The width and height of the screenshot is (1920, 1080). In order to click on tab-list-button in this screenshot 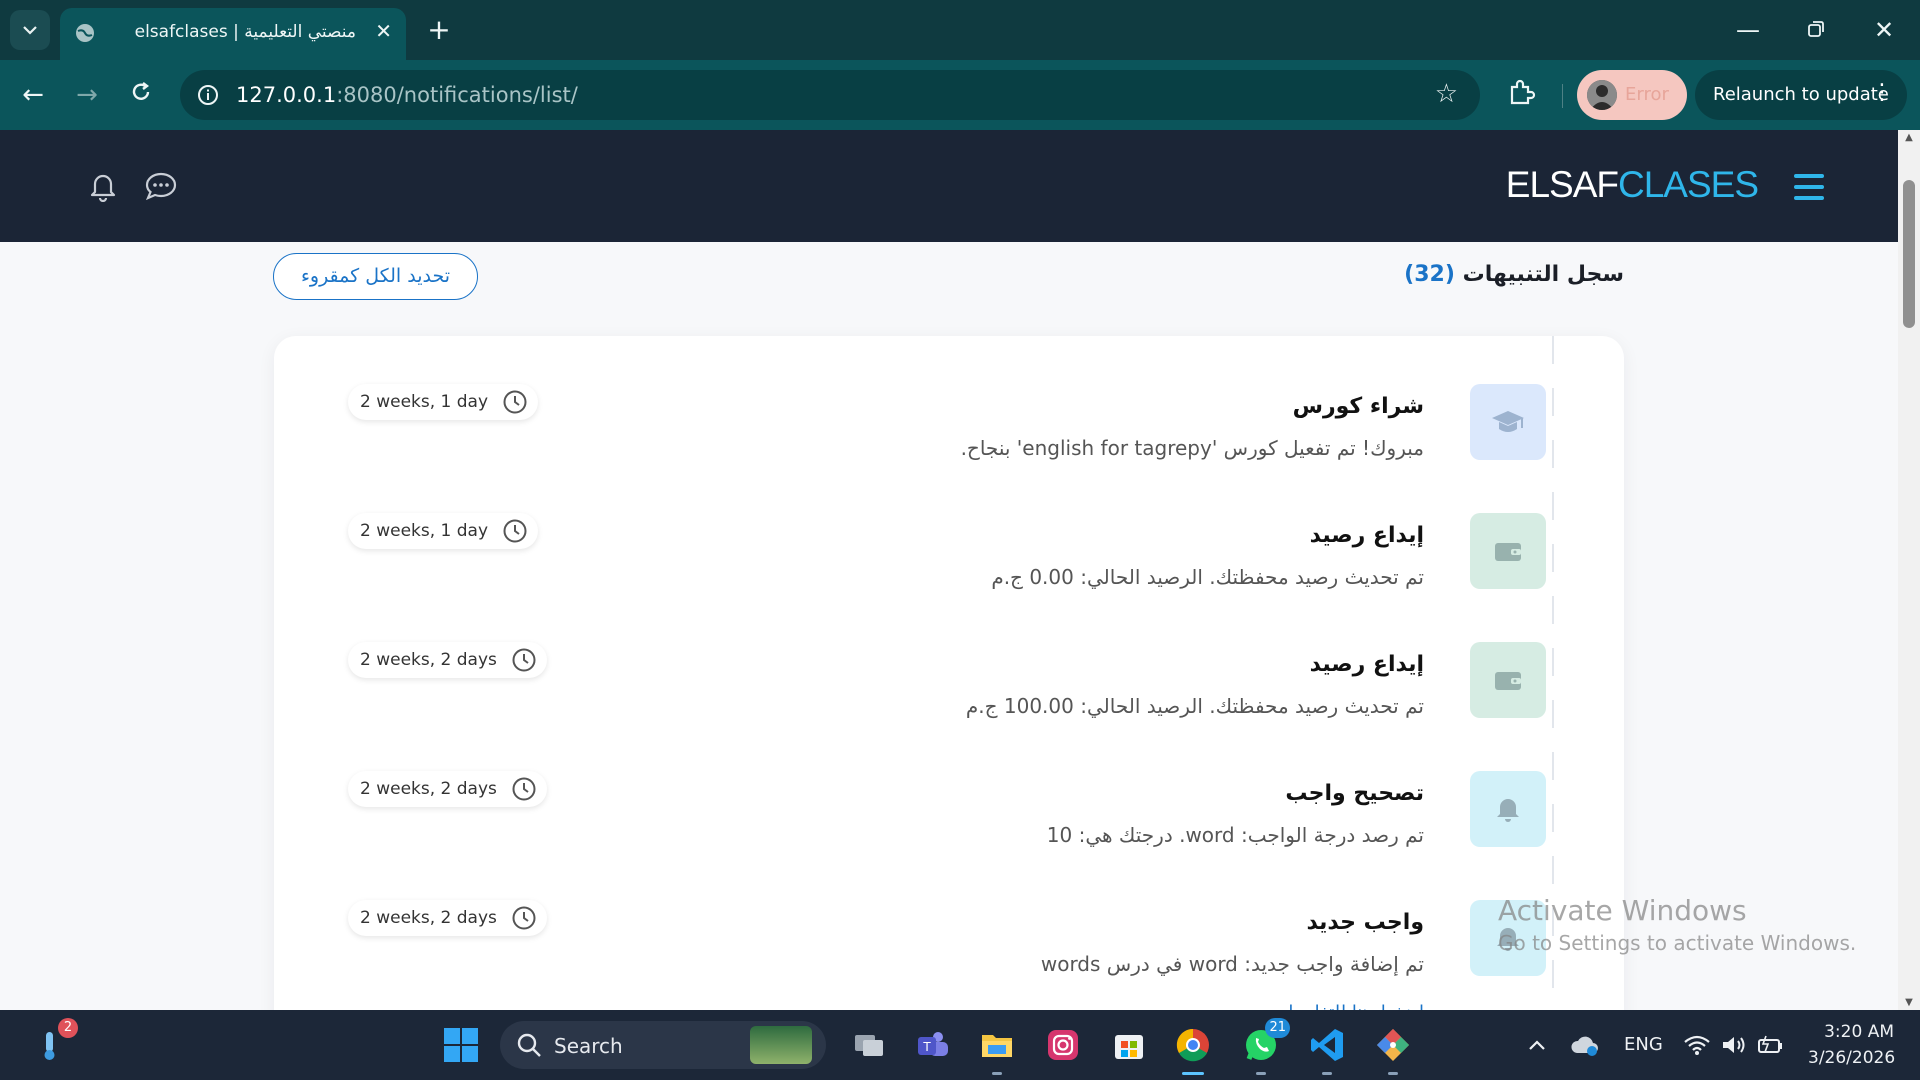, I will do `click(30, 30)`.